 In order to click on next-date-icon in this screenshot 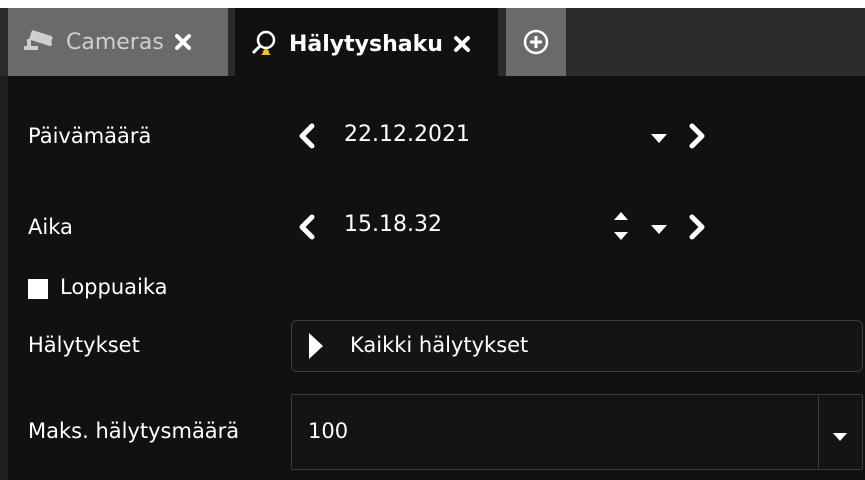, I will do `click(697, 138)`.